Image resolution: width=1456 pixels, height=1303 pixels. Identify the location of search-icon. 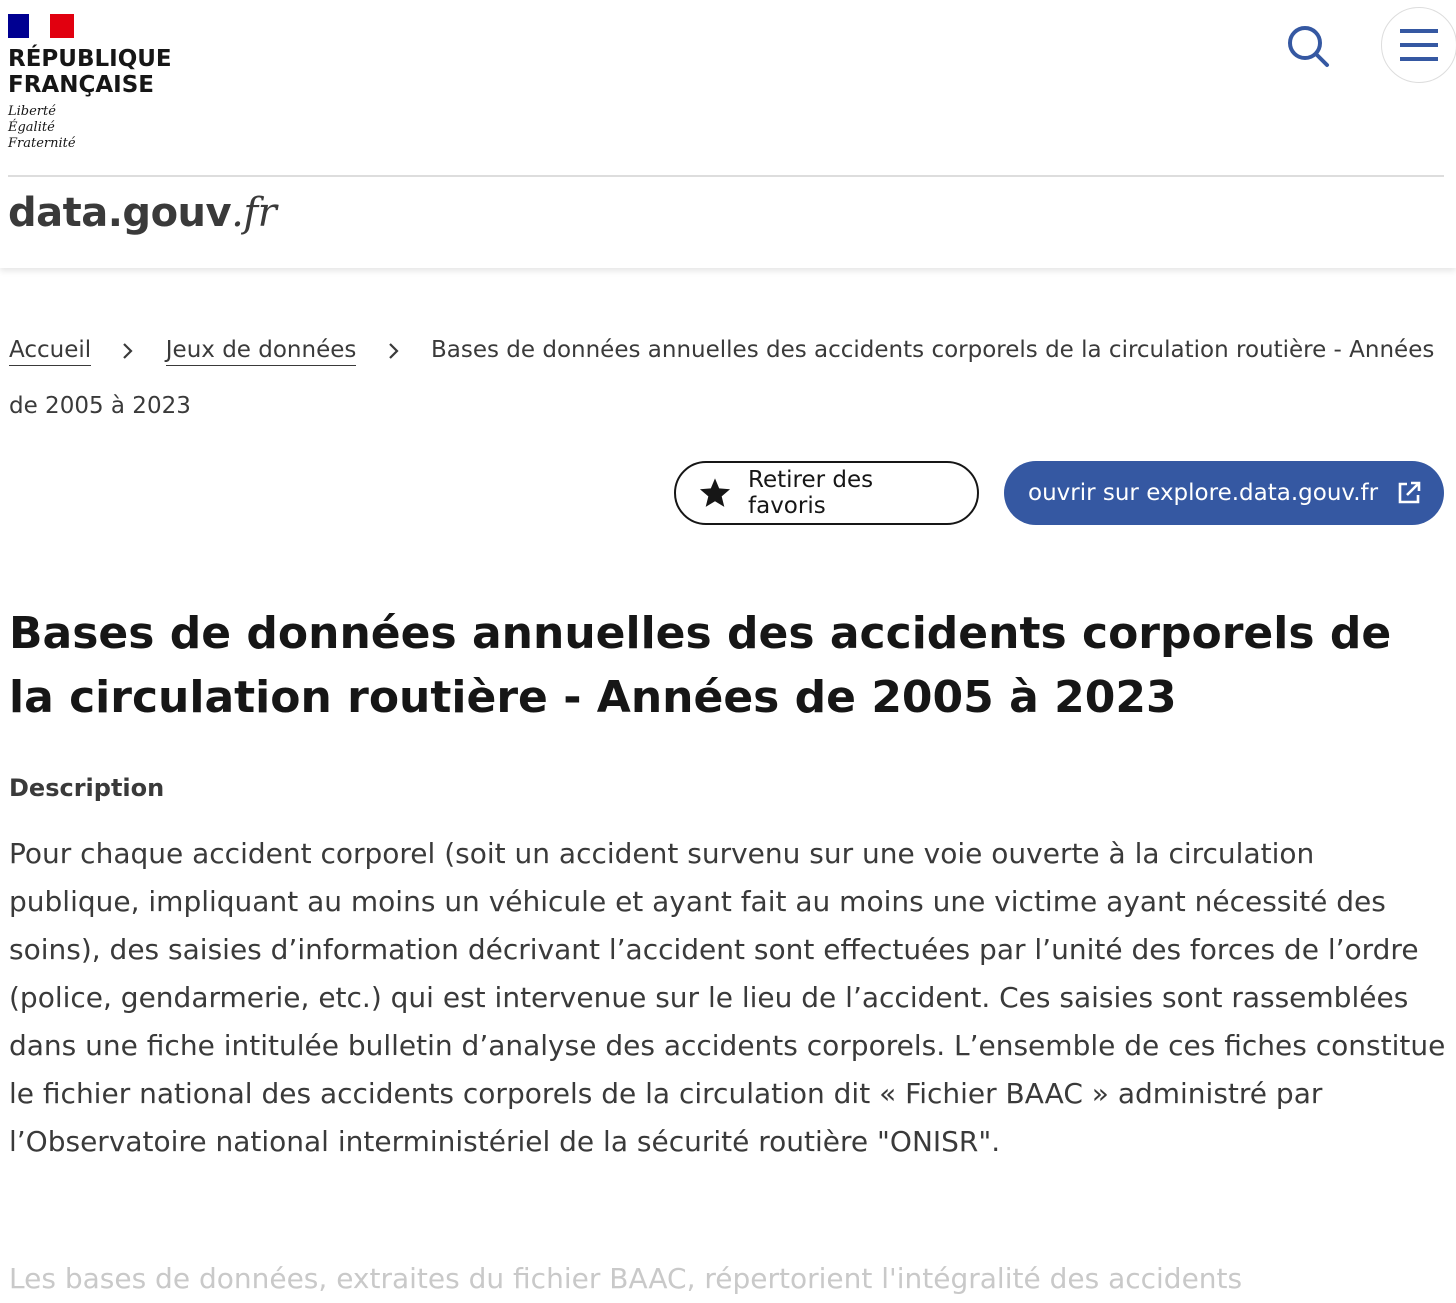
(1308, 46).